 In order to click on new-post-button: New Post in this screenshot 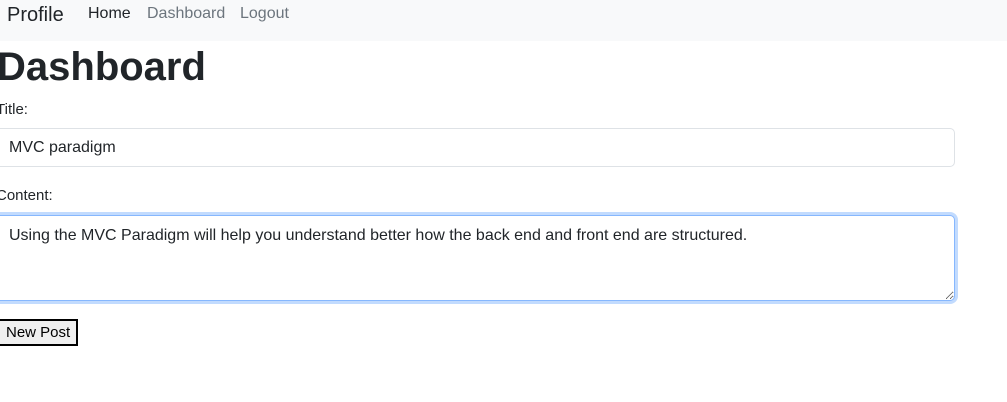, I will do `click(39, 332)`.